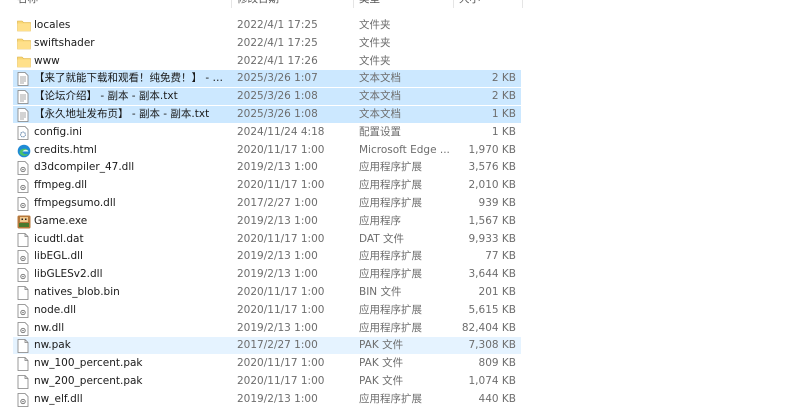 The width and height of the screenshot is (800, 409). Describe the element at coordinates (277, 78) in the screenshot. I see `file-date: 2025/3/26 1:07` at that location.